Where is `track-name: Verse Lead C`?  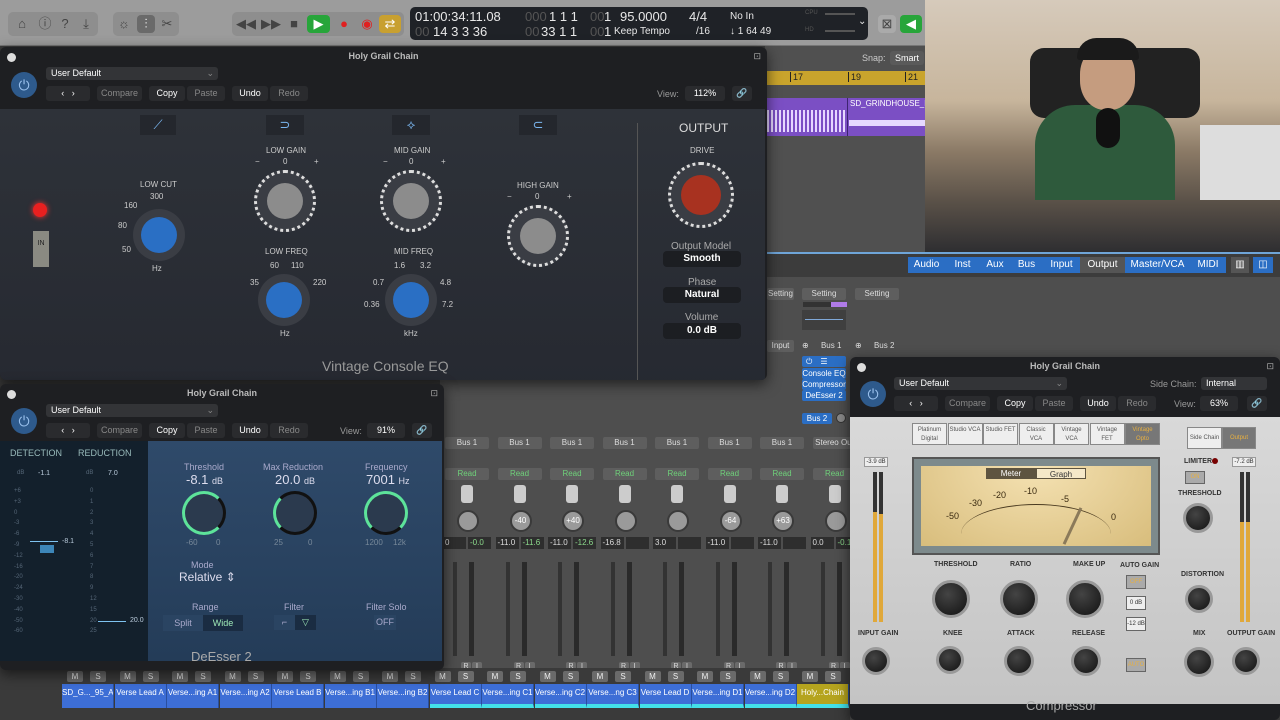
track-name: Verse Lead C is located at coordinates (455, 696).